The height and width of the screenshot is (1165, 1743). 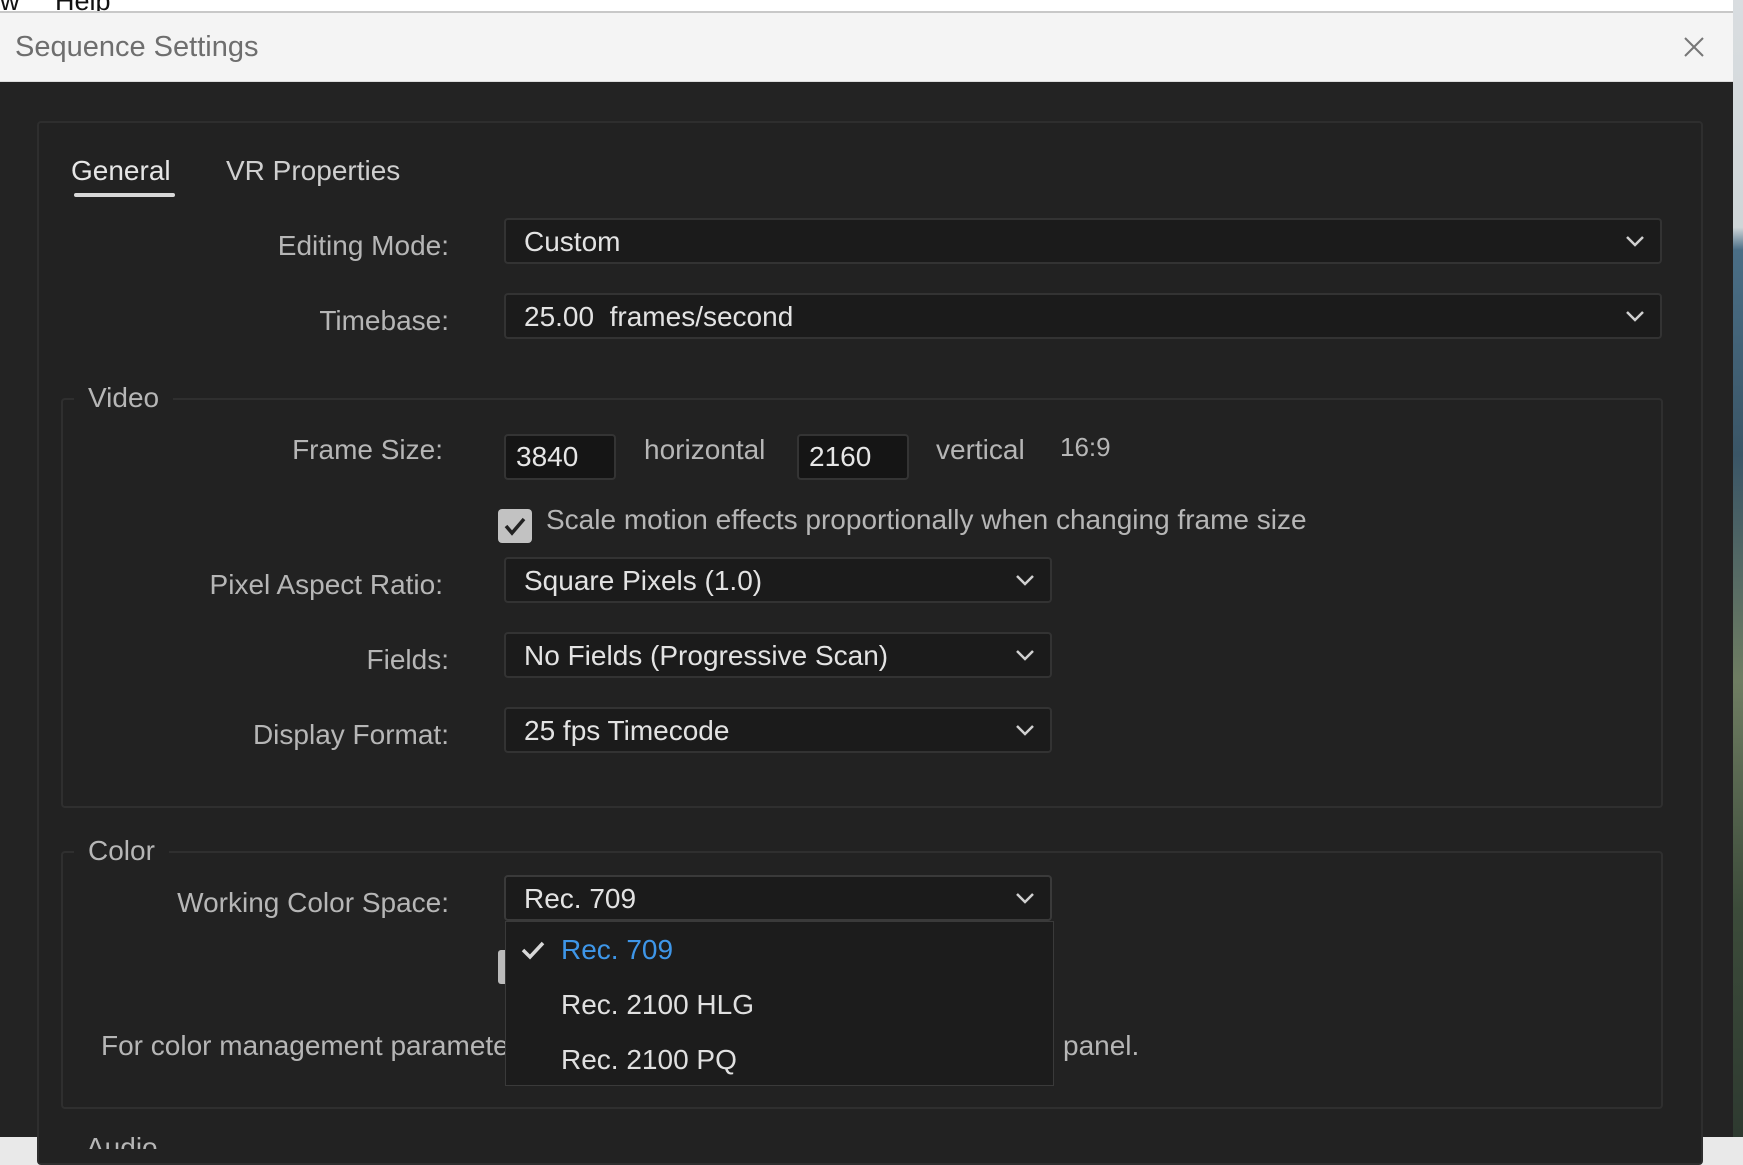 I want to click on fields-value: No Fields (Progressive Scan), so click(x=706, y=655).